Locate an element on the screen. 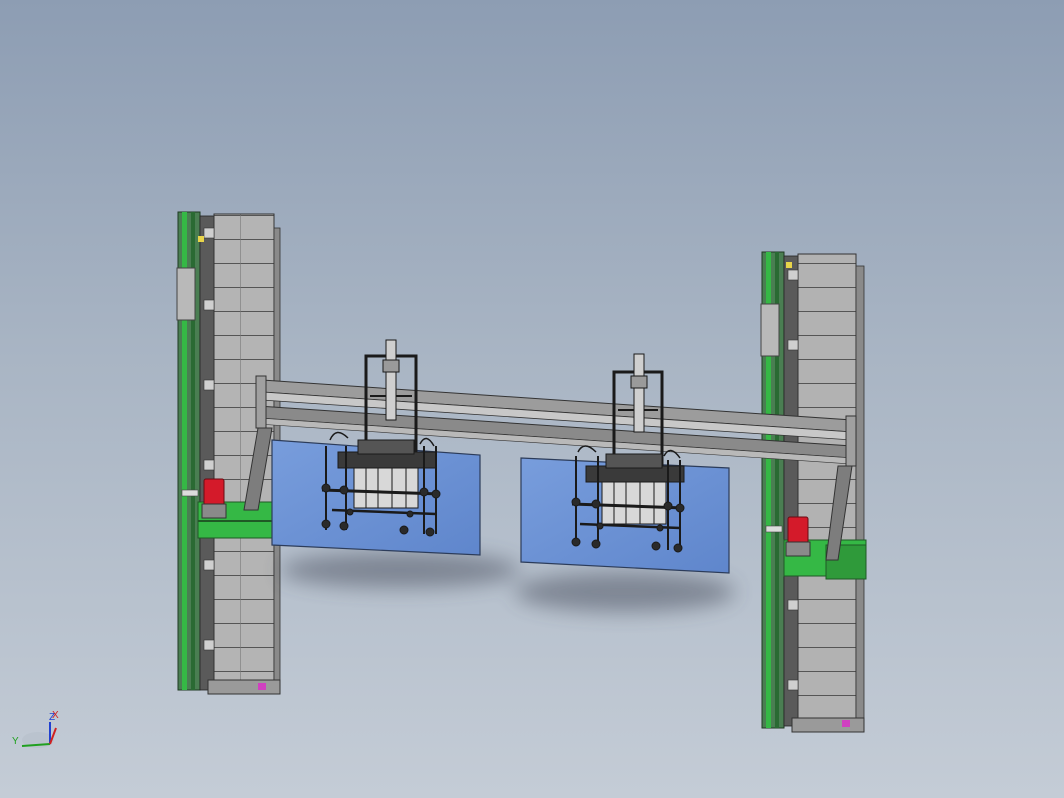 The width and height of the screenshot is (1064, 798). triad-x-label: X is located at coordinates (55, 715).